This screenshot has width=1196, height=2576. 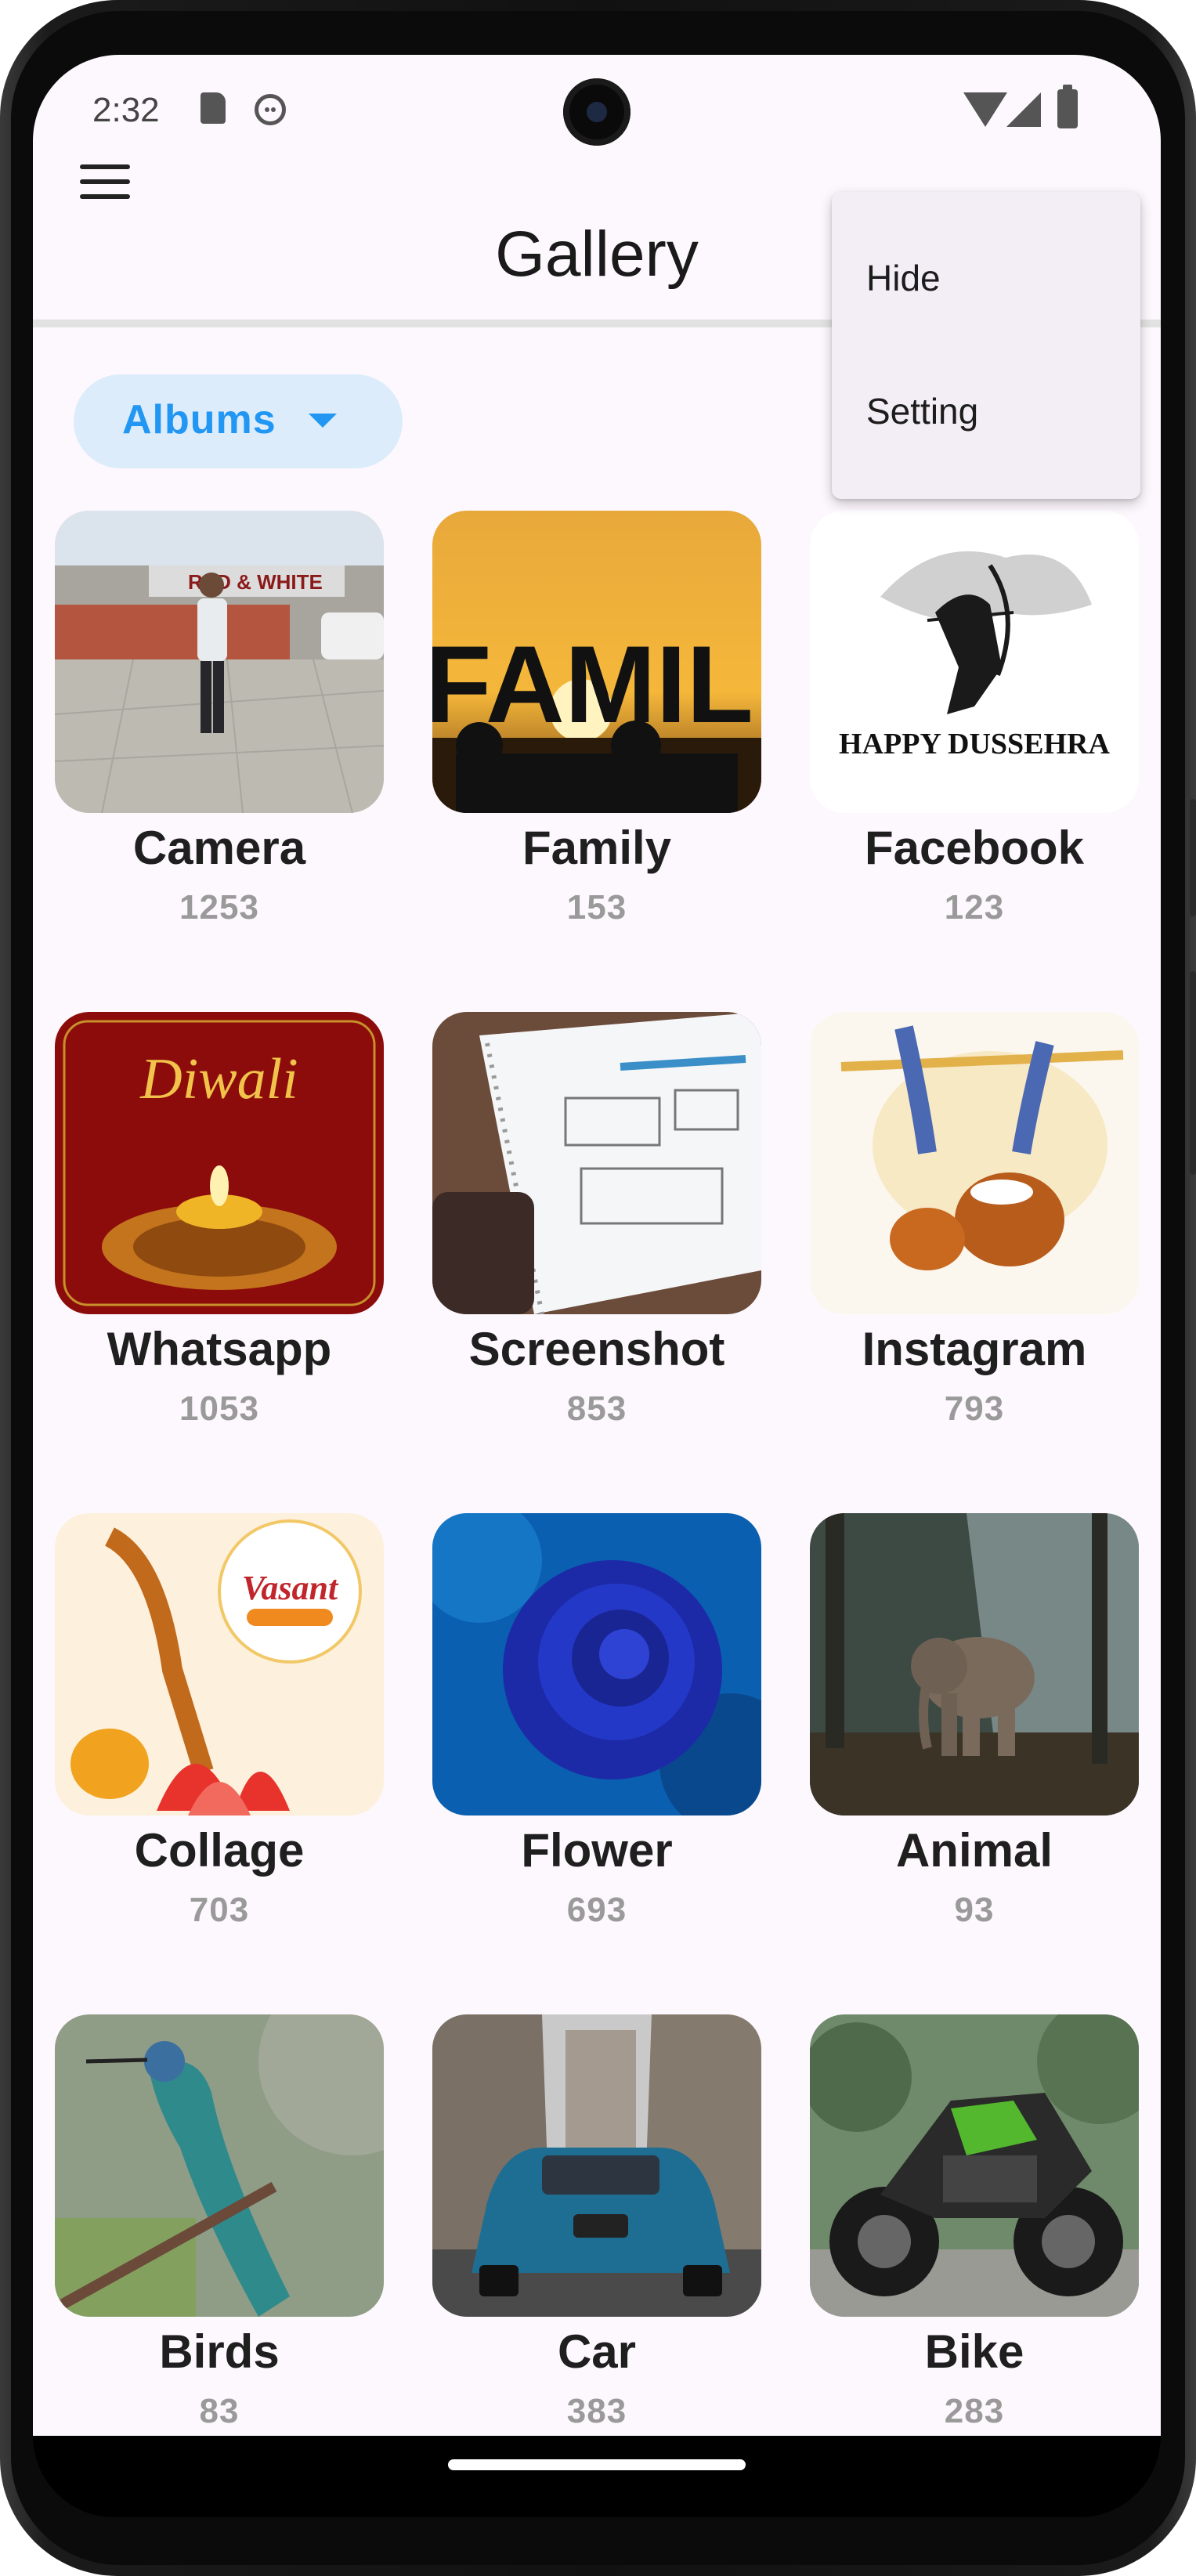 I want to click on album-name: Screenshot, so click(x=596, y=1349).